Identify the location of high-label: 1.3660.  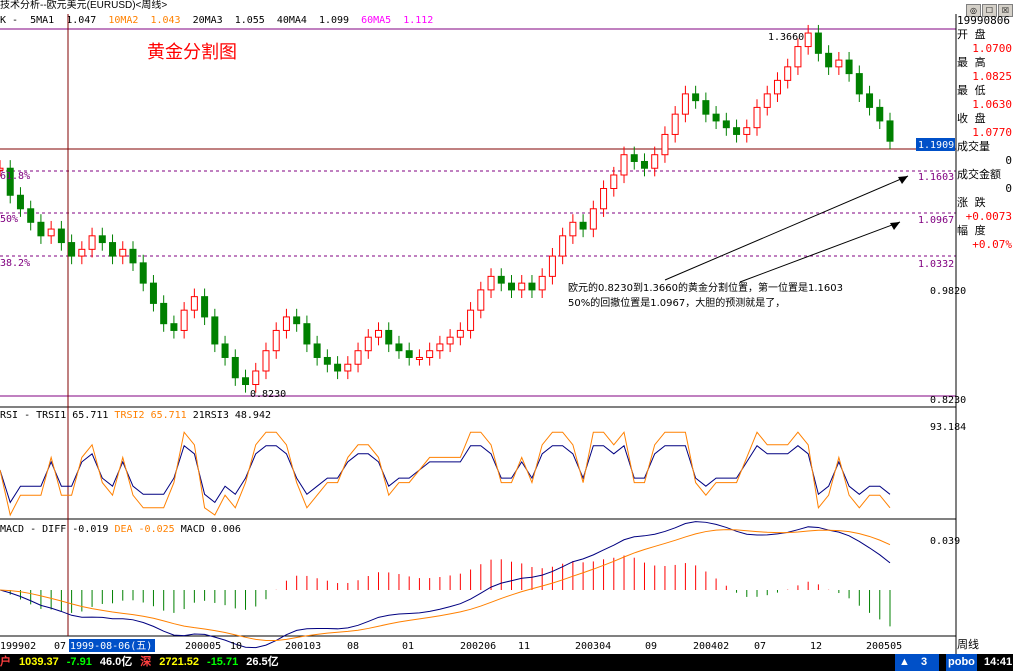
(786, 37).